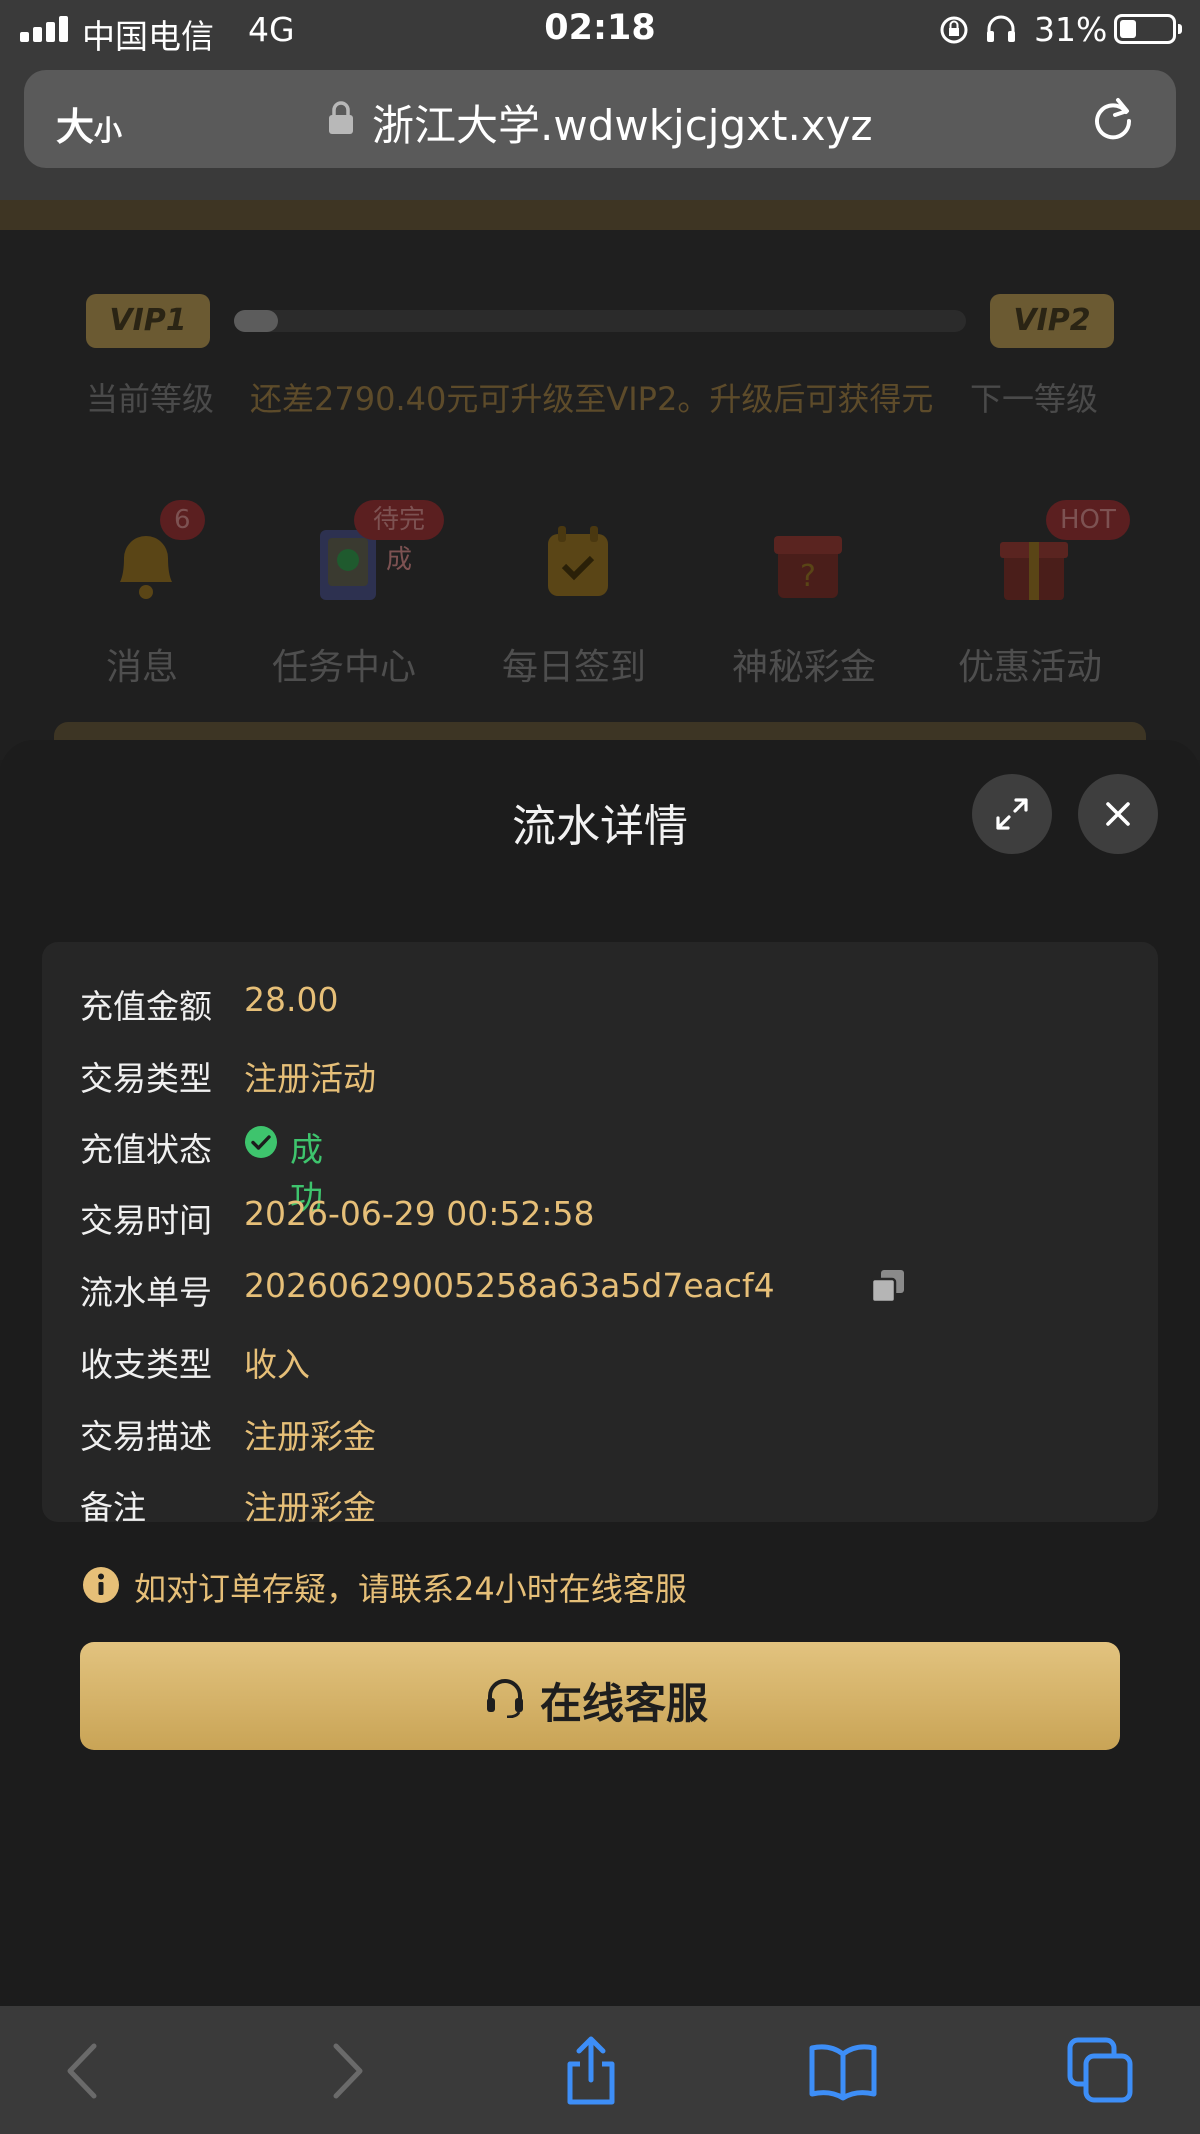 Image resolution: width=1200 pixels, height=2134 pixels. What do you see at coordinates (1101, 2071) in the screenshot?
I see `tabs-icon` at bounding box center [1101, 2071].